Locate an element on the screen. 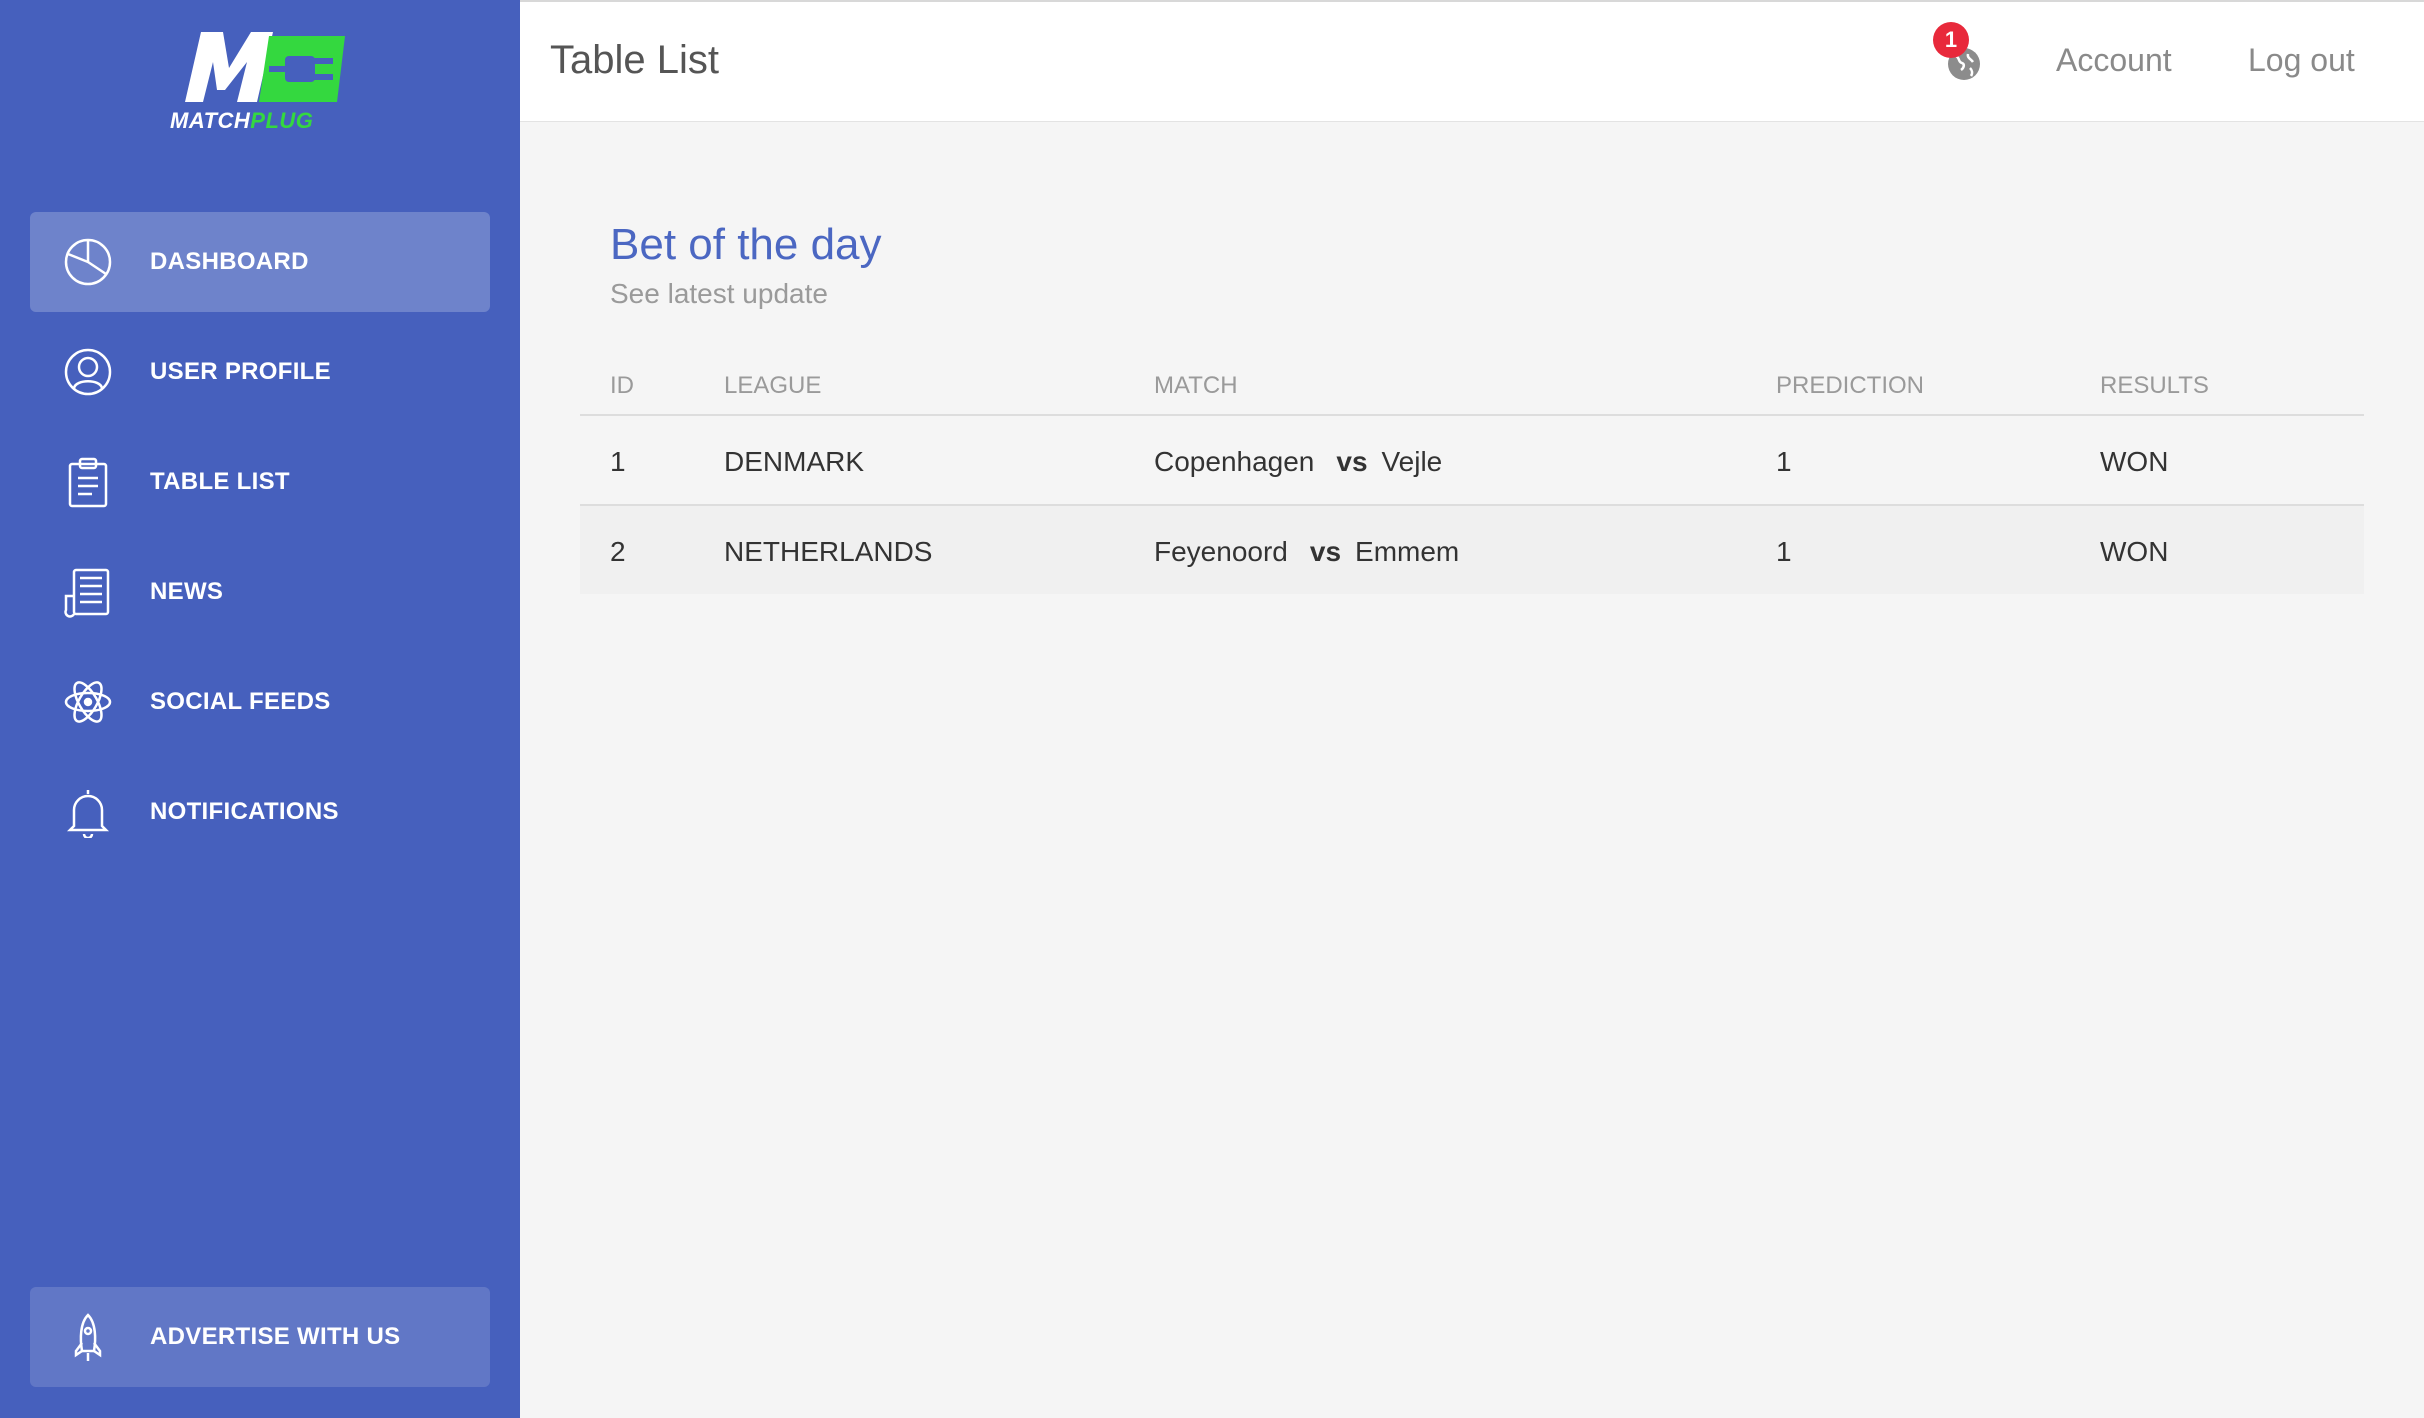 This screenshot has height=1418, width=2424. table-header: ID LEAGUE MATCH PREDICTION RESULTS is located at coordinates (1472, 383).